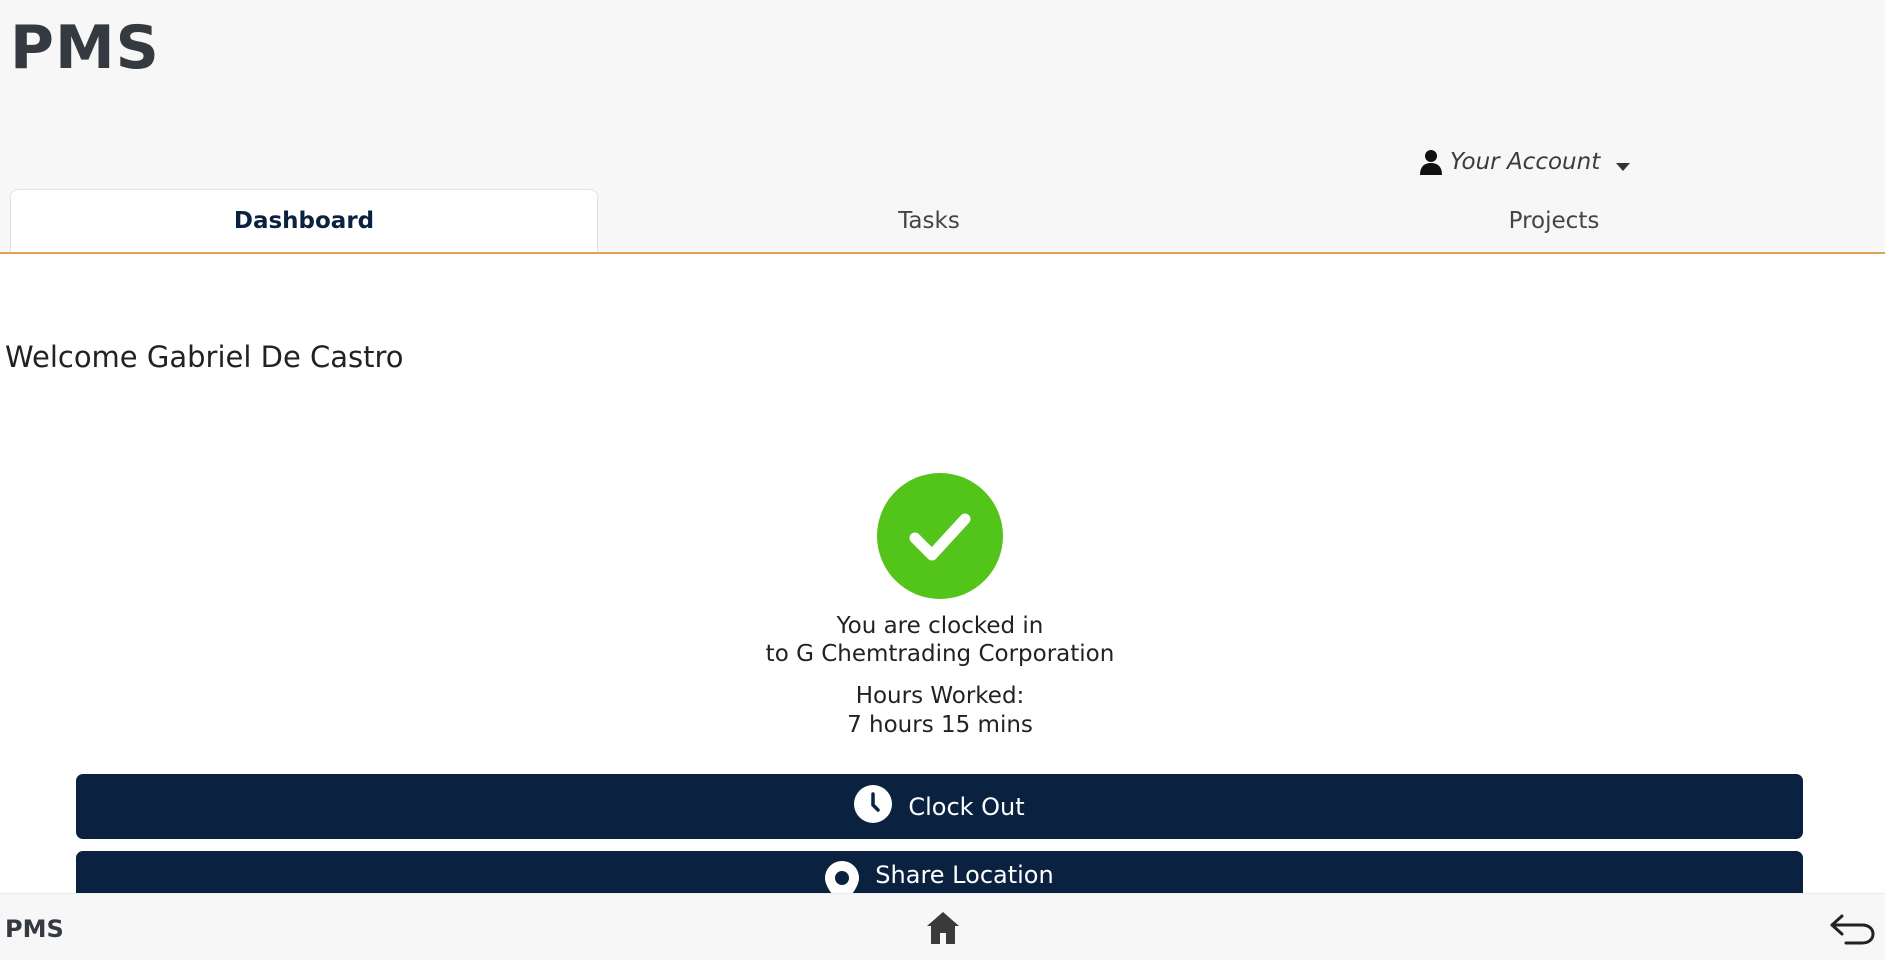 The image size is (1885, 960). I want to click on user-icon, so click(1431, 162).